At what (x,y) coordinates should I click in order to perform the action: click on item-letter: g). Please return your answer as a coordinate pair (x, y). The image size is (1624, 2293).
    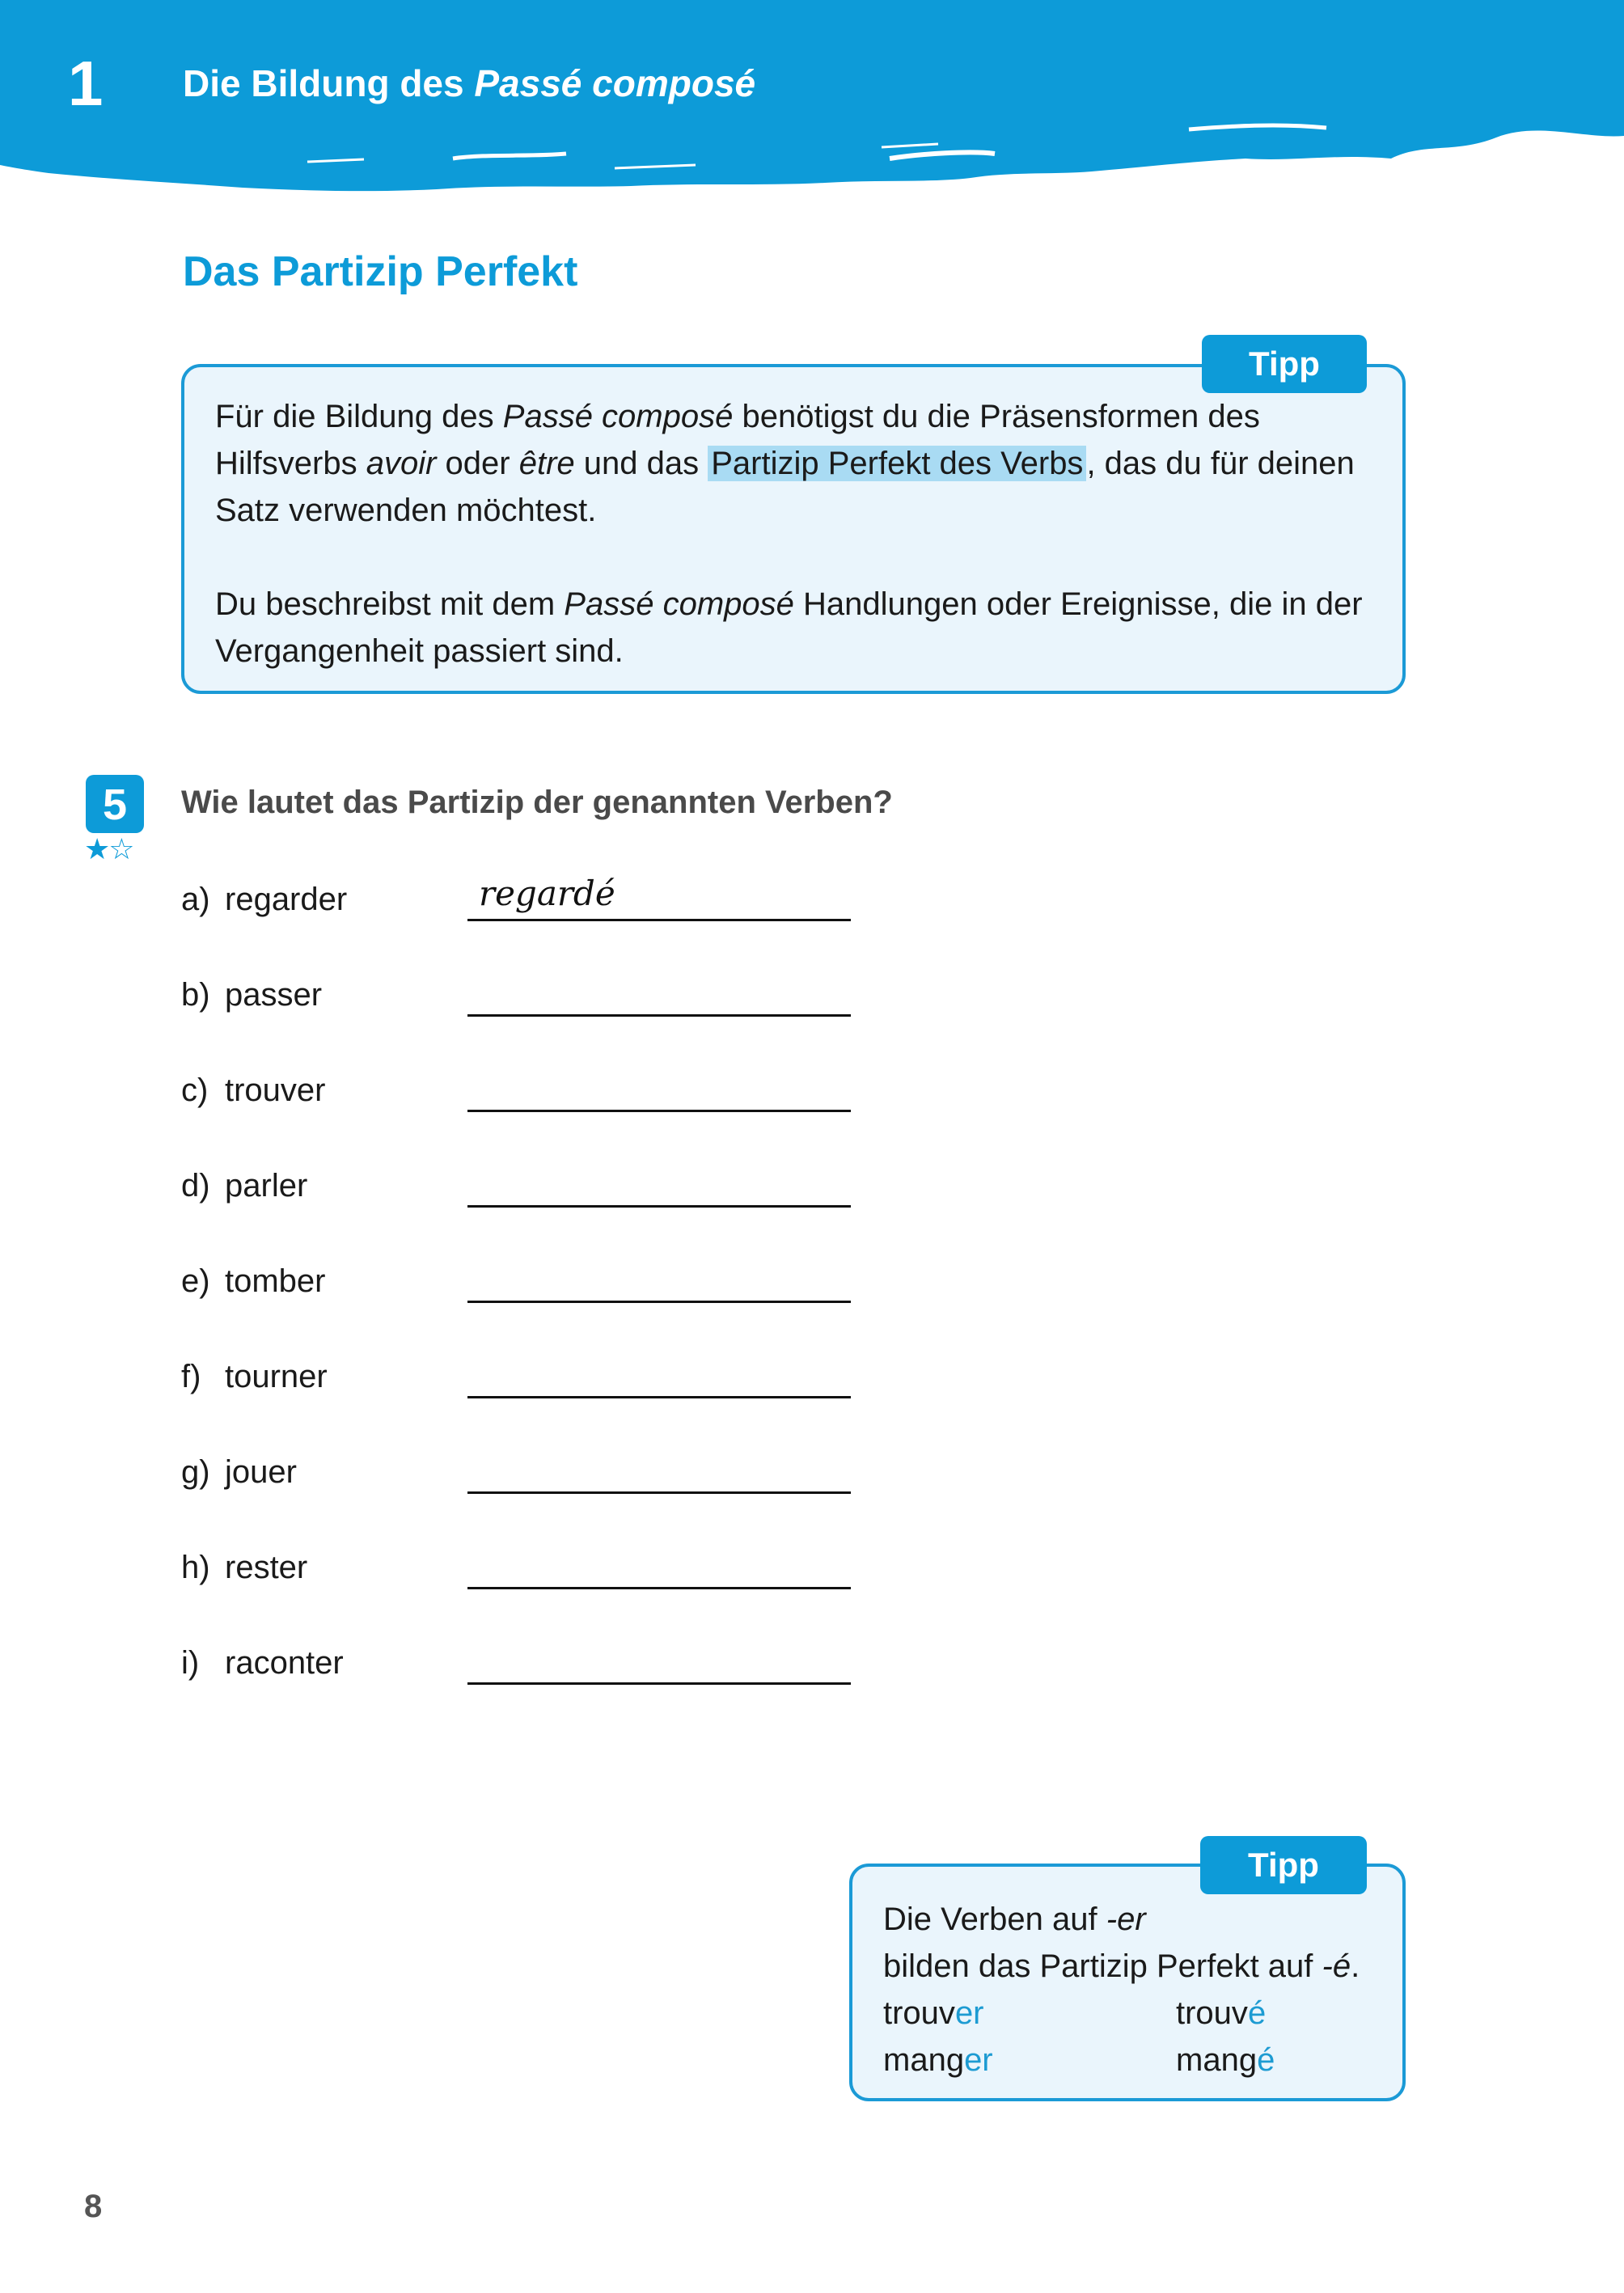
    Looking at the image, I should click on (195, 1472).